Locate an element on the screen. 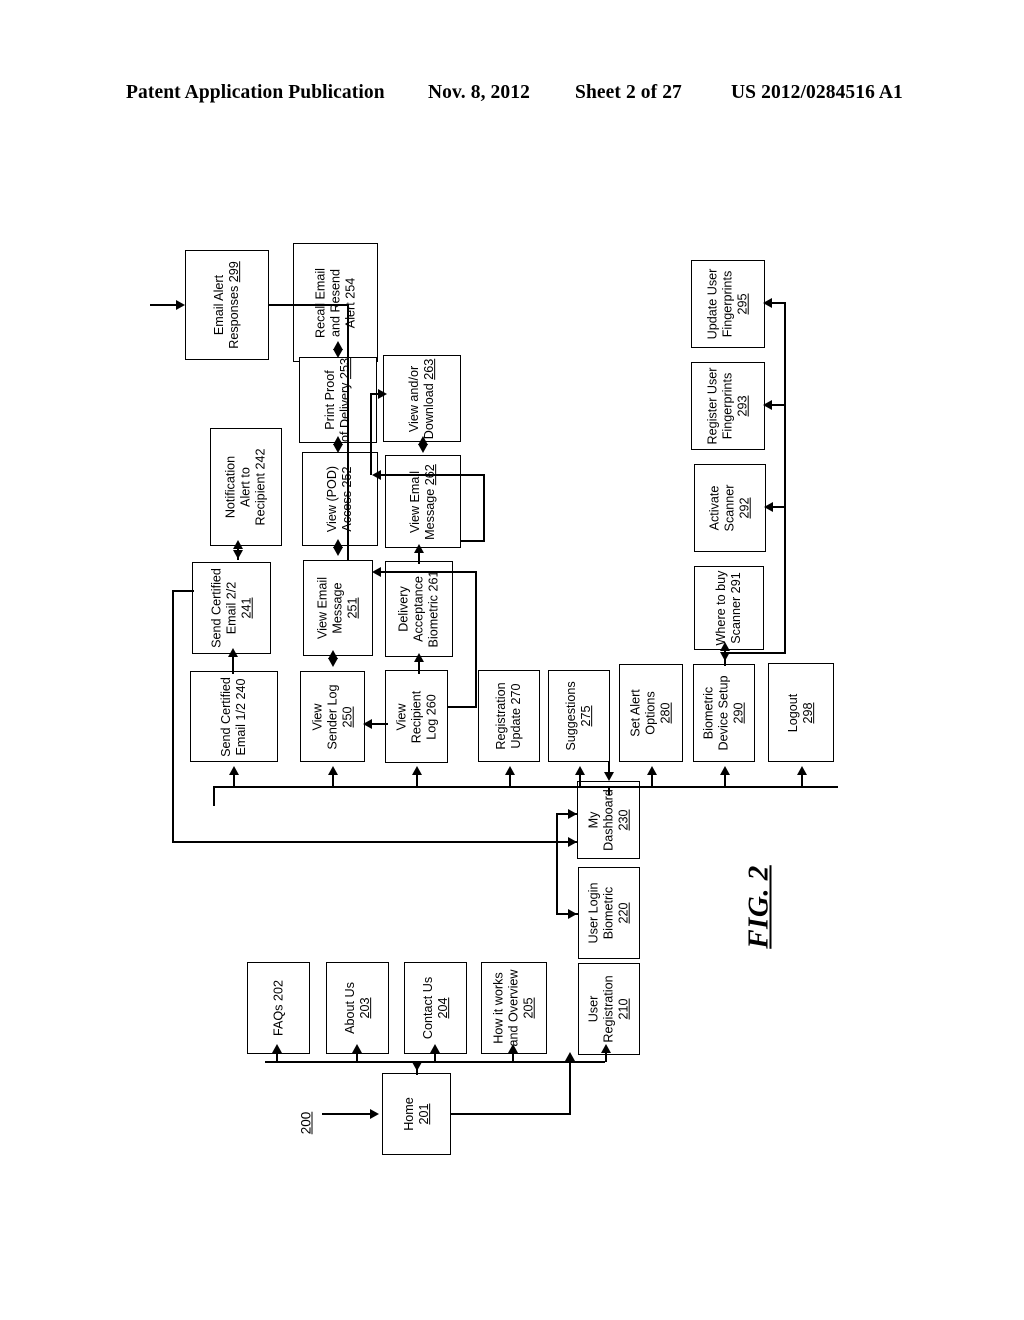  connector-200-to-home is located at coordinates (348, 1114).